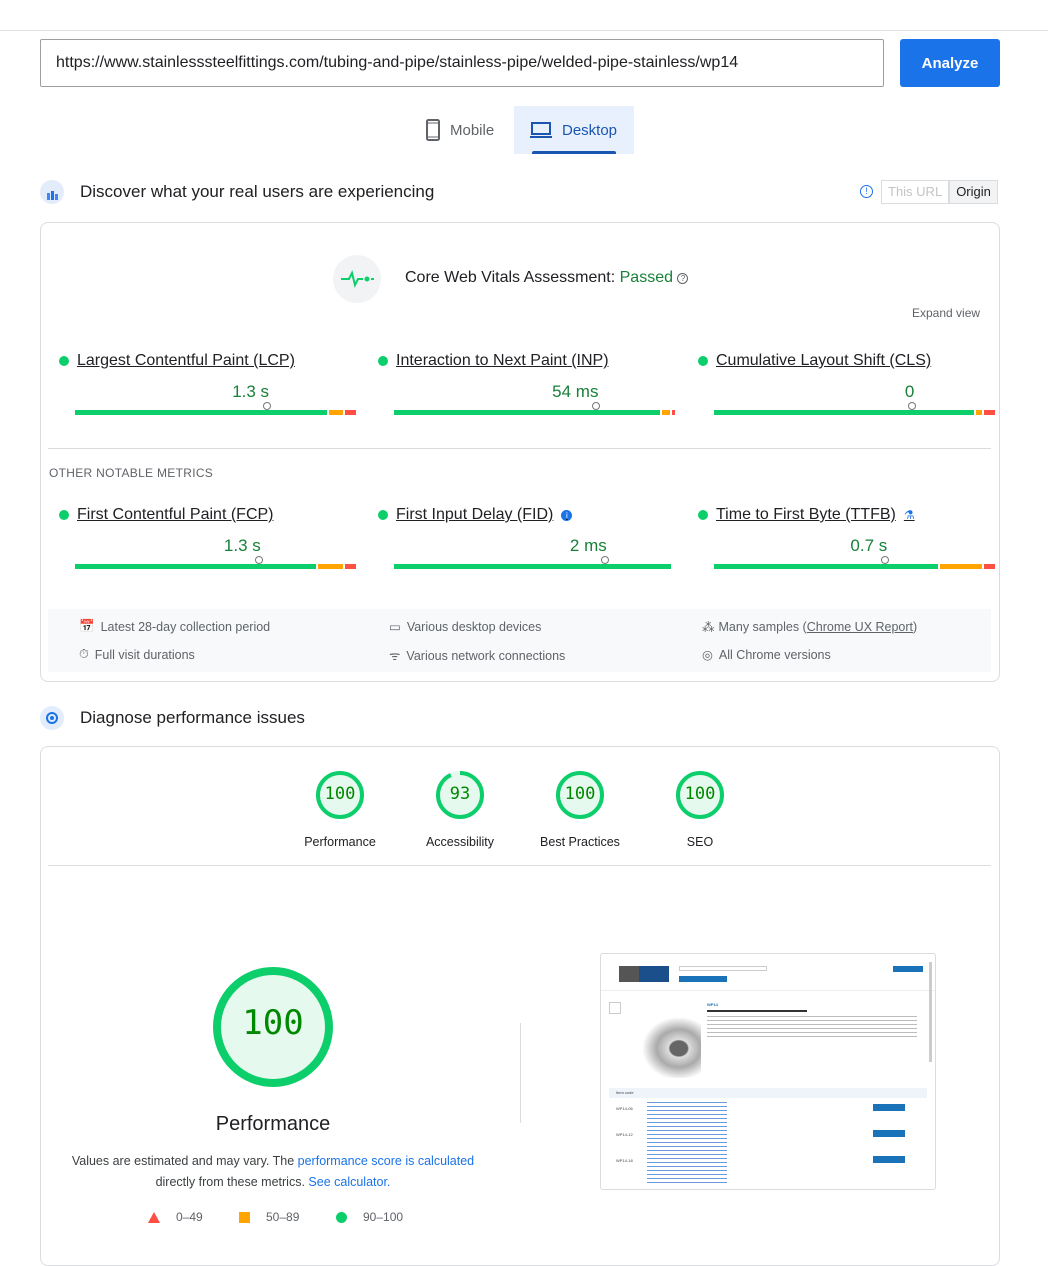  I want to click on metric-name-link: Interaction to Next Paint (INP), so click(518, 361).